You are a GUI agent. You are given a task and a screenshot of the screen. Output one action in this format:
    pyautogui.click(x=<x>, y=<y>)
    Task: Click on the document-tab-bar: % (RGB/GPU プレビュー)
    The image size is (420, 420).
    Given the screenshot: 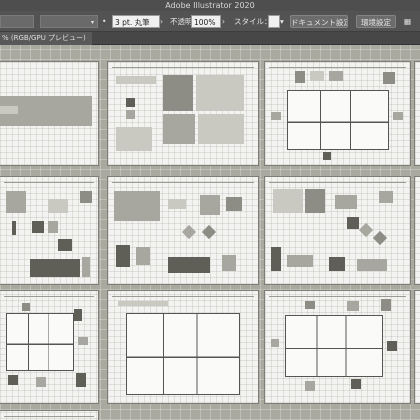 What is the action you would take?
    pyautogui.click(x=210, y=38)
    